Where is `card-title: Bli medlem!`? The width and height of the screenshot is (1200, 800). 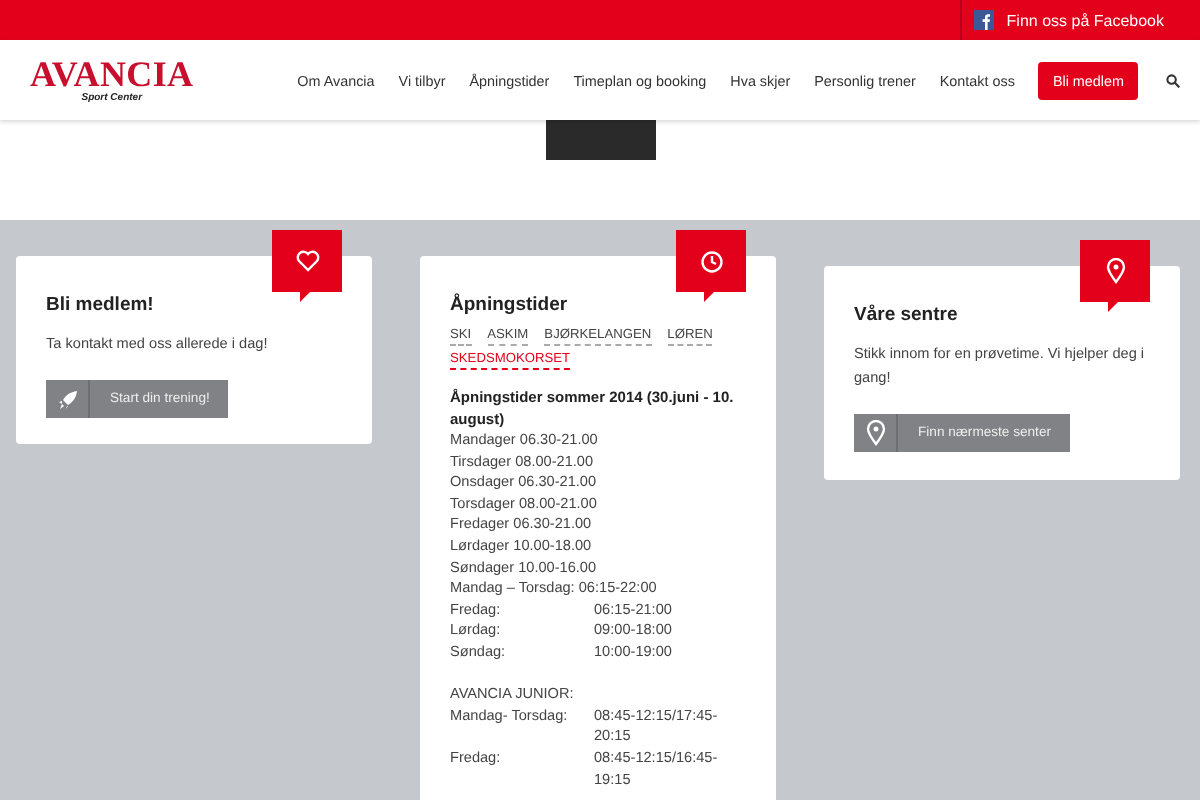 card-title: Bli medlem! is located at coordinates (101, 305).